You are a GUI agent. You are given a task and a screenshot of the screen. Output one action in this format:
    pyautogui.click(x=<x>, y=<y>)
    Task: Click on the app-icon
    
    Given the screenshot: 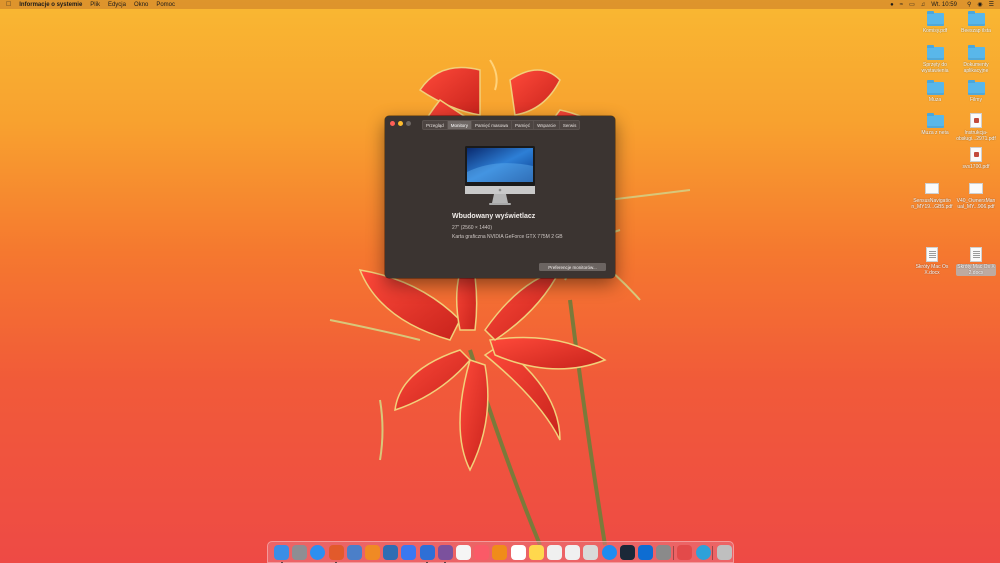 What is the action you would take?
    pyautogui.click(x=372, y=552)
    